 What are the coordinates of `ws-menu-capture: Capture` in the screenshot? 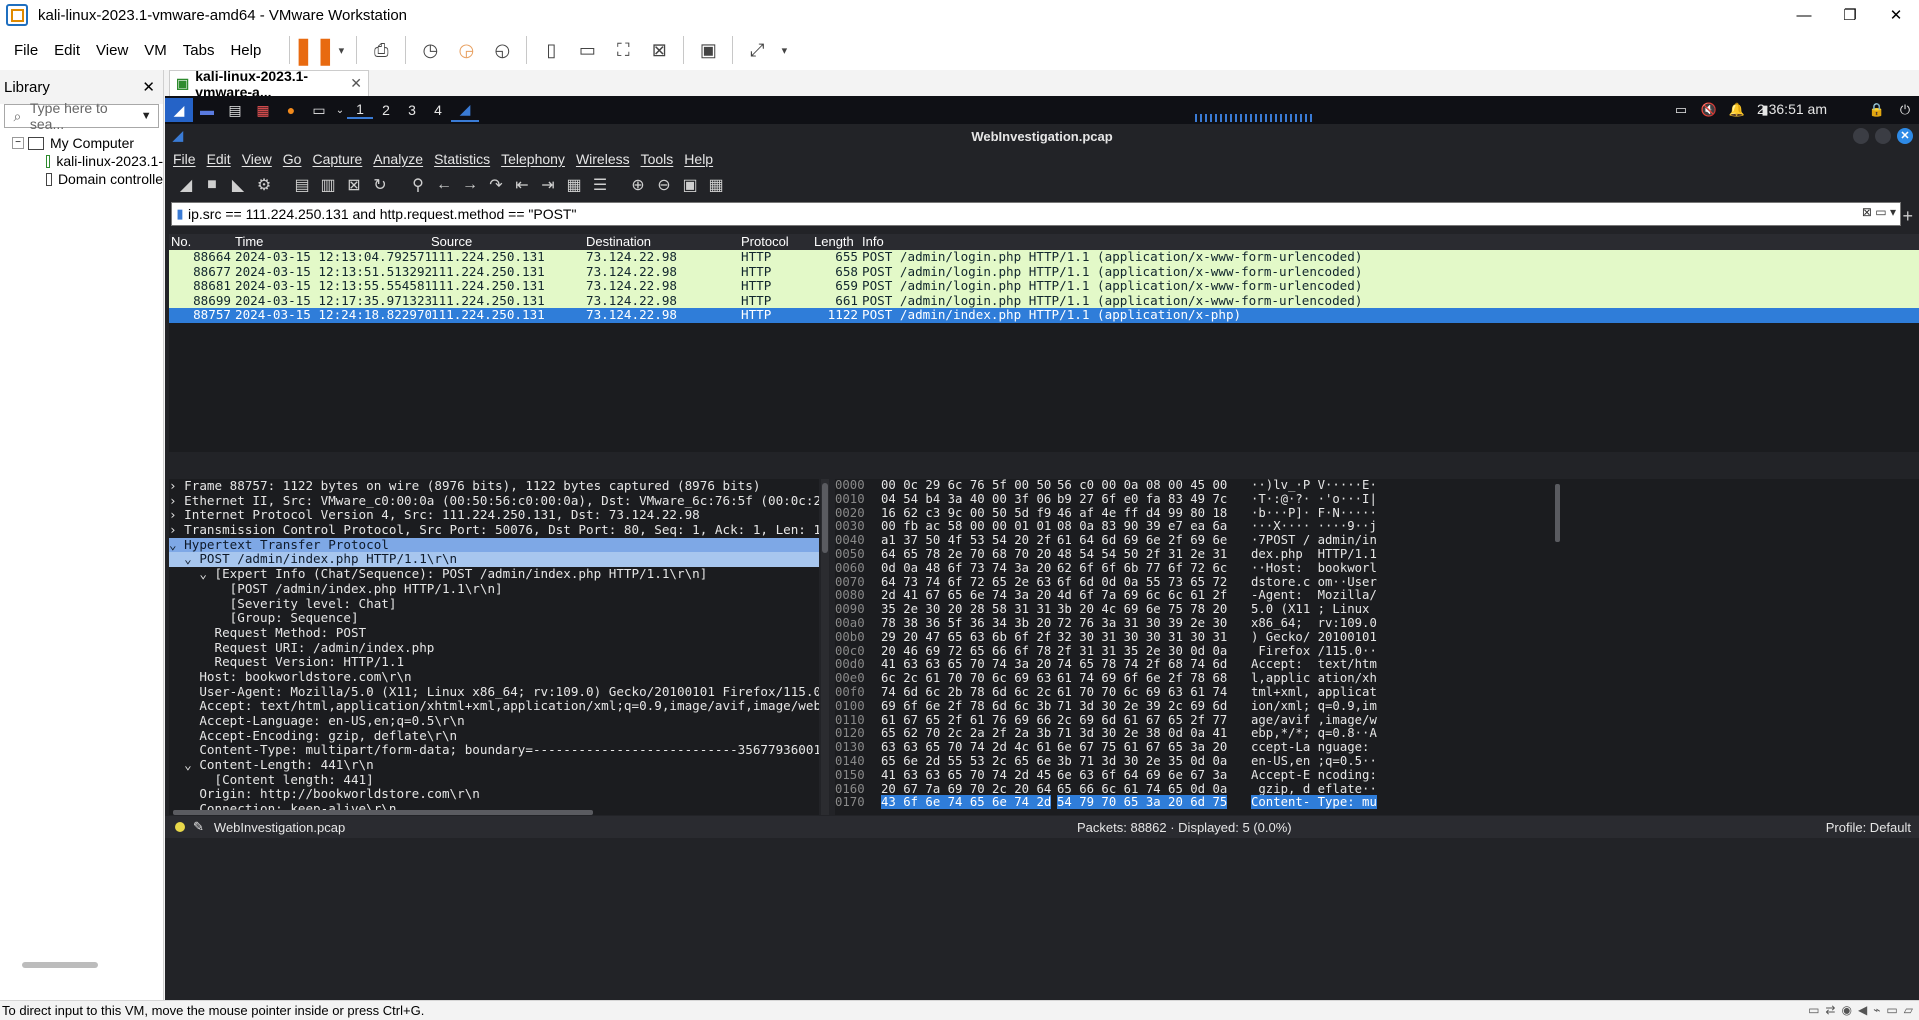 It's located at (337, 159).